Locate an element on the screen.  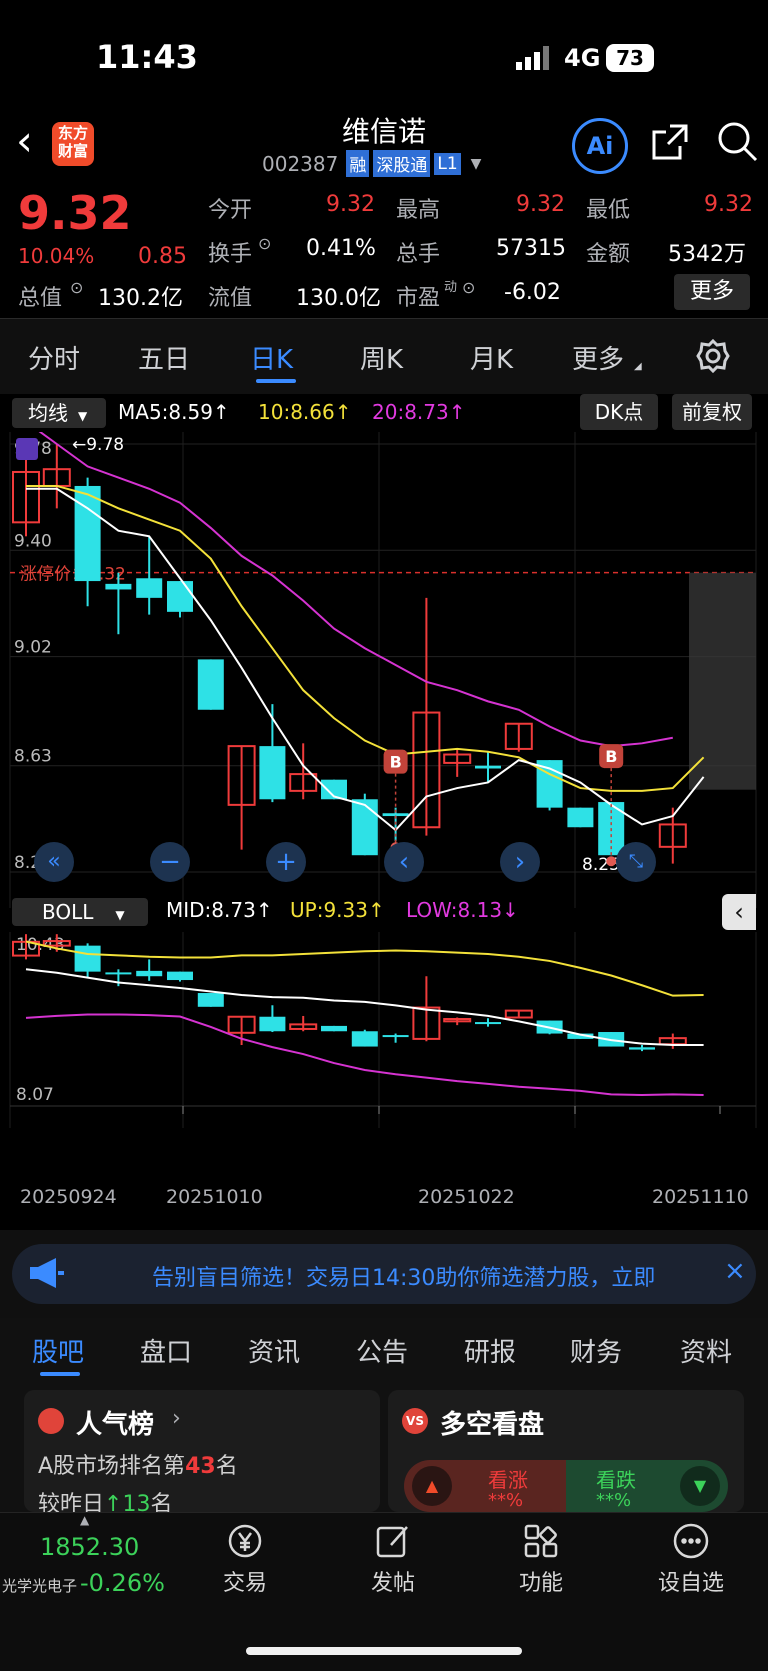
tab-more: 更多 is located at coordinates (598, 357).